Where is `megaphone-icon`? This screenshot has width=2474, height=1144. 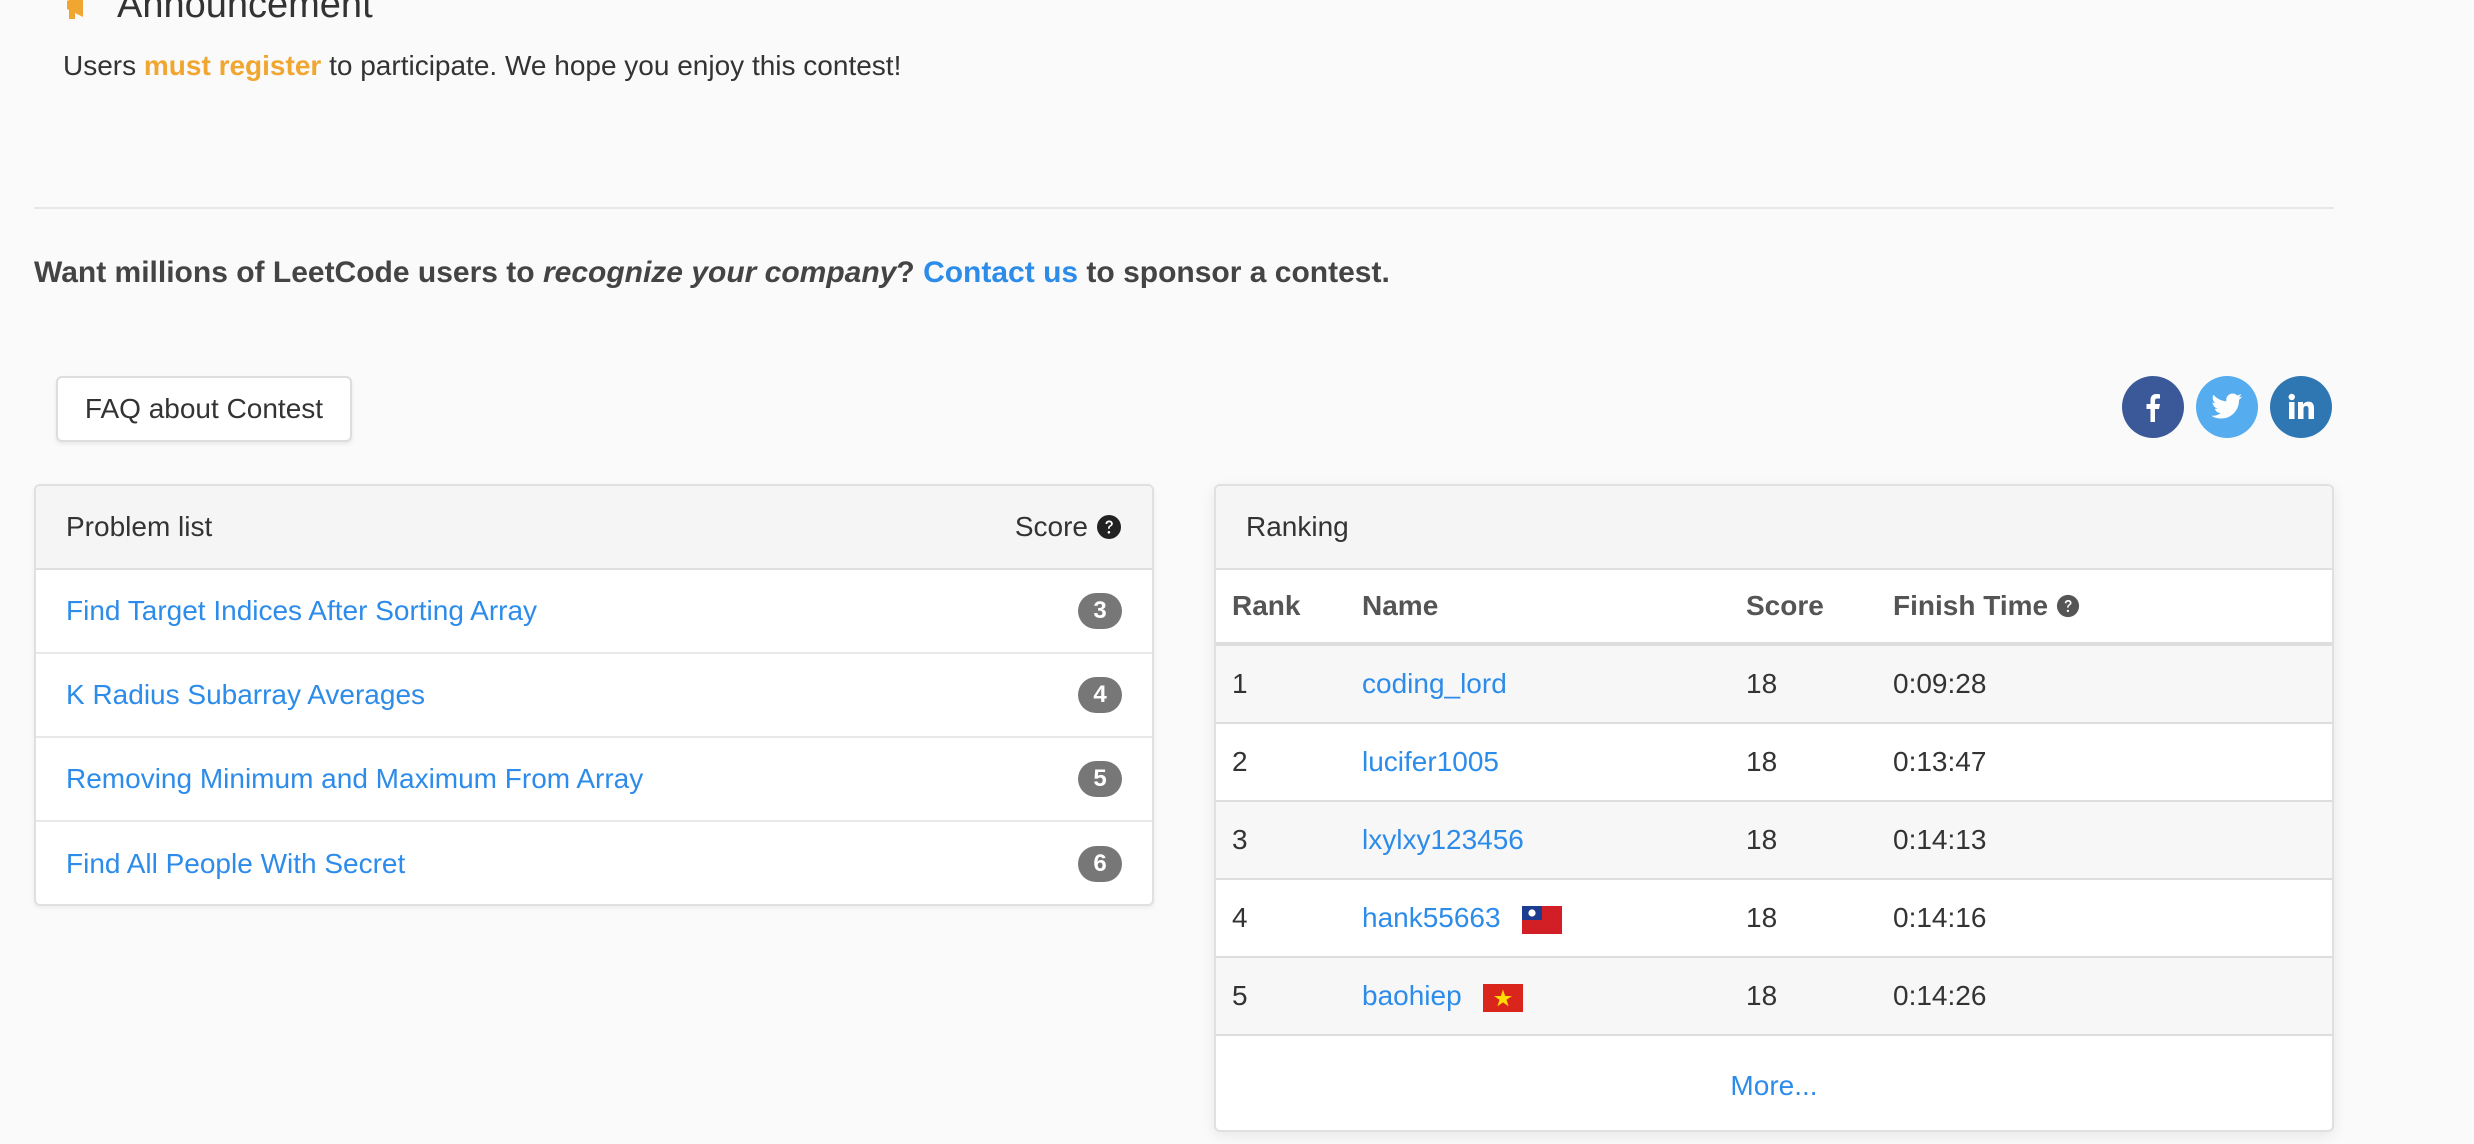 megaphone-icon is located at coordinates (75, 9).